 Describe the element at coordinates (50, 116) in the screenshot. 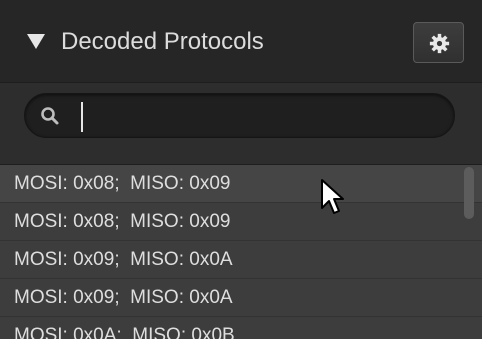

I see `search-icon` at that location.